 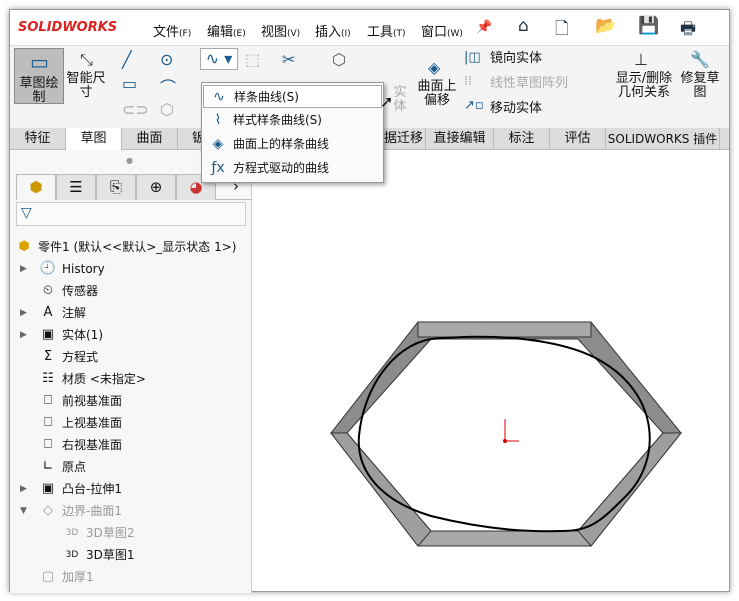 I want to click on top-plane-icon: ⎕, so click(x=48, y=422).